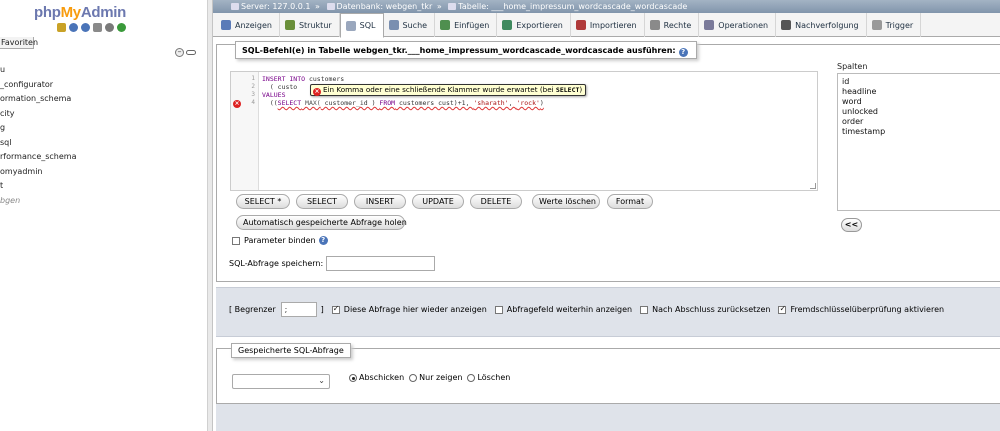  I want to click on operations-icon, so click(709, 25).